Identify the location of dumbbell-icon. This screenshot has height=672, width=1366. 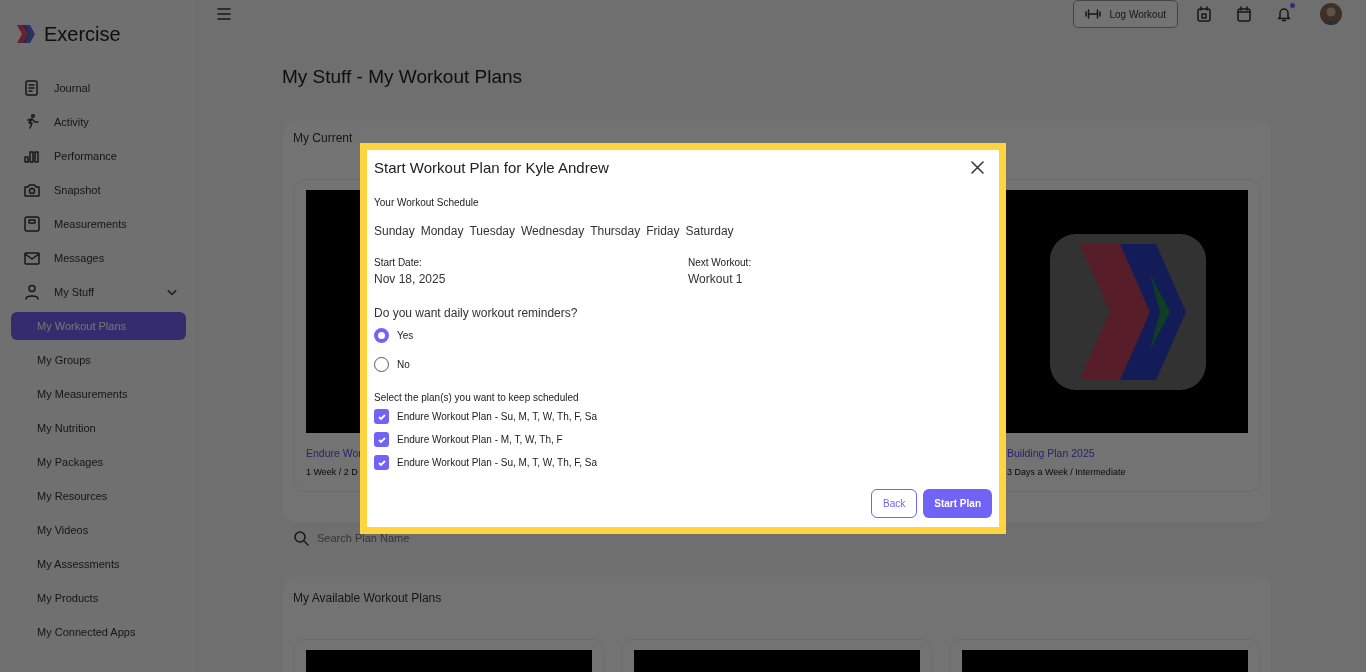
(1093, 14).